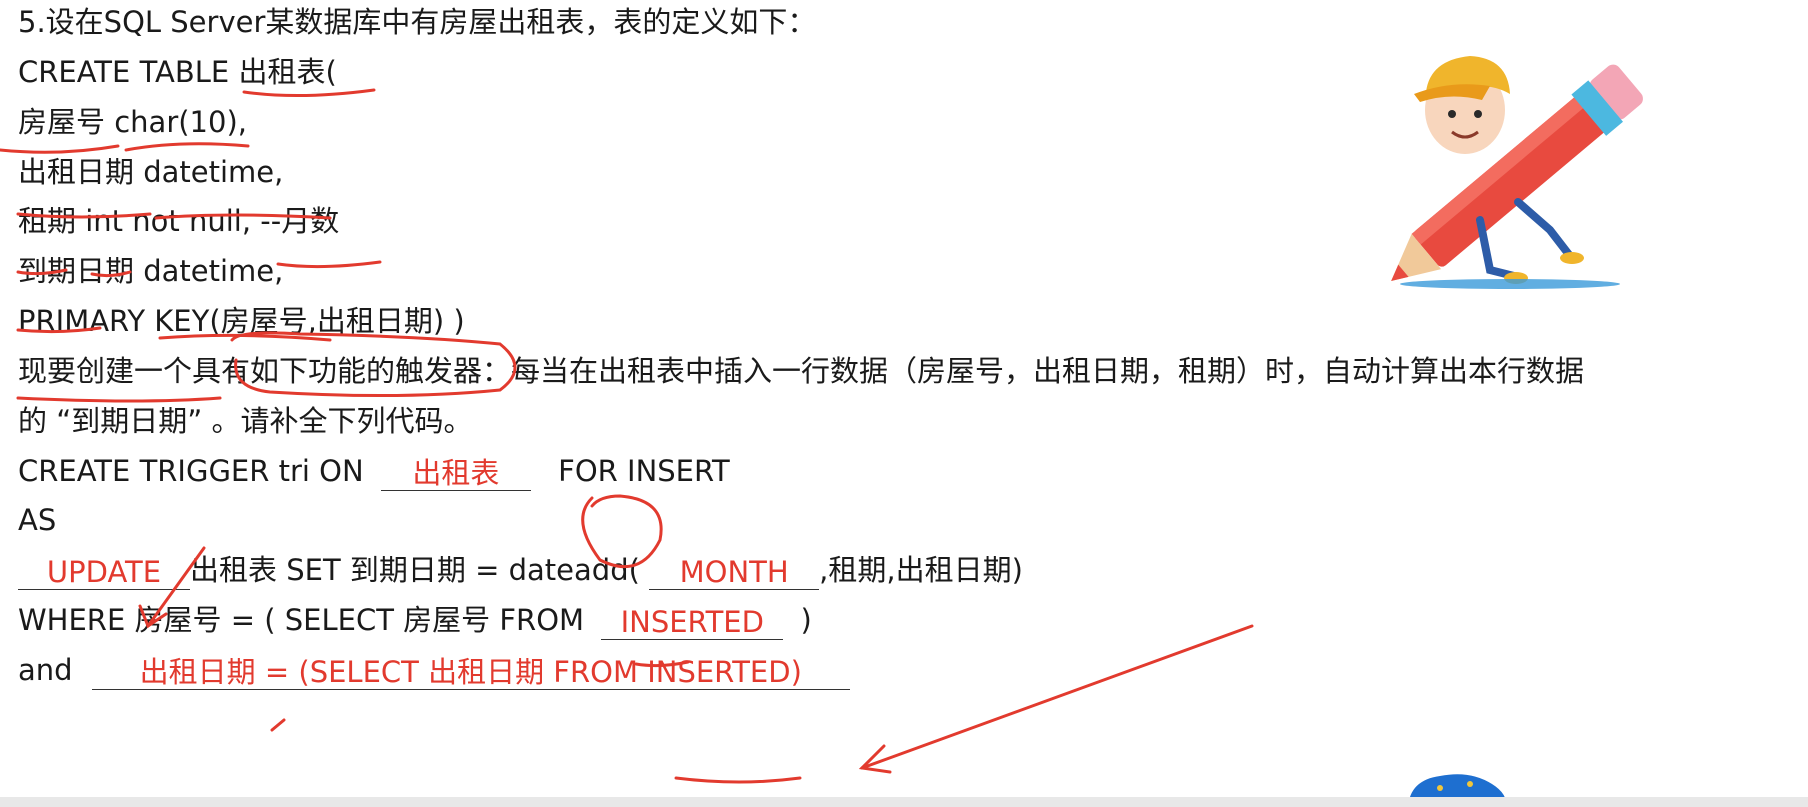 This screenshot has width=1808, height=807. I want to click on answer-table-name: 出租表, so click(456, 473).